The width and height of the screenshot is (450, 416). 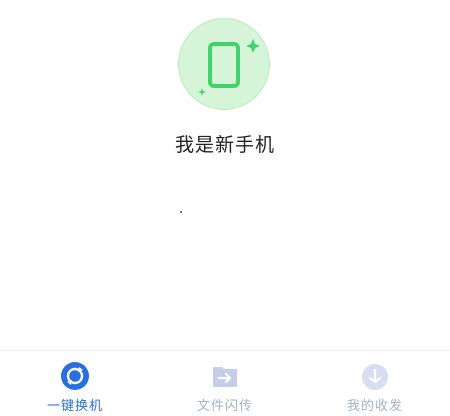 I want to click on tab-my-send-receive: 我的收发, so click(x=375, y=383).